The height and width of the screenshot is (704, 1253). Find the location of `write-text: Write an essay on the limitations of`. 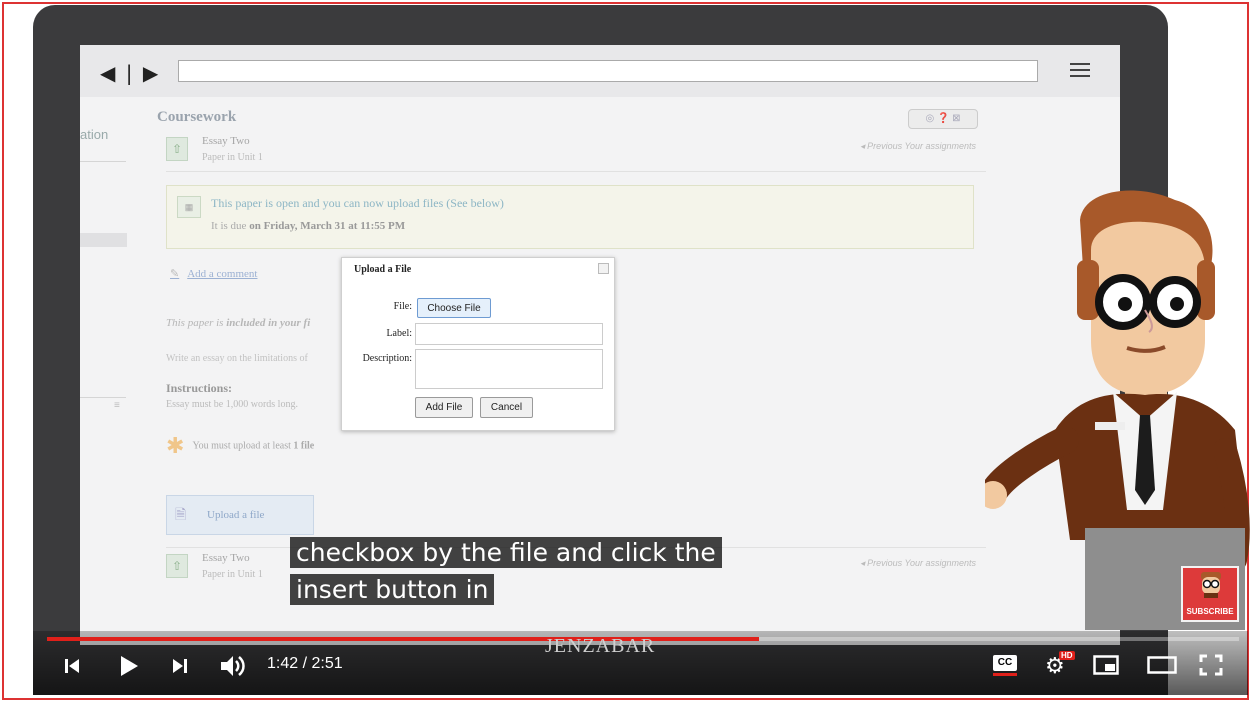

write-text: Write an essay on the limitations of is located at coordinates (237, 358).